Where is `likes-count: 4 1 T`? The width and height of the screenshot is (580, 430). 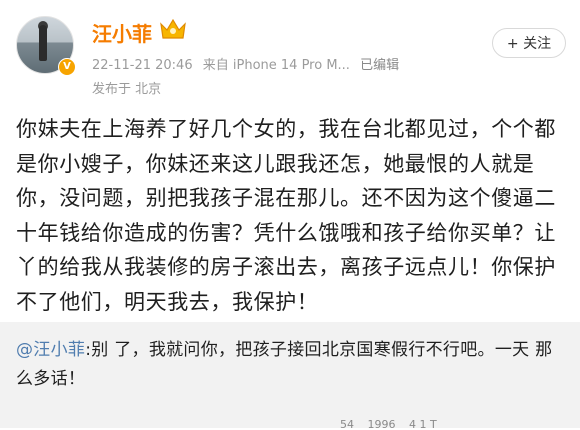
likes-count: 4 1 T is located at coordinates (423, 424).